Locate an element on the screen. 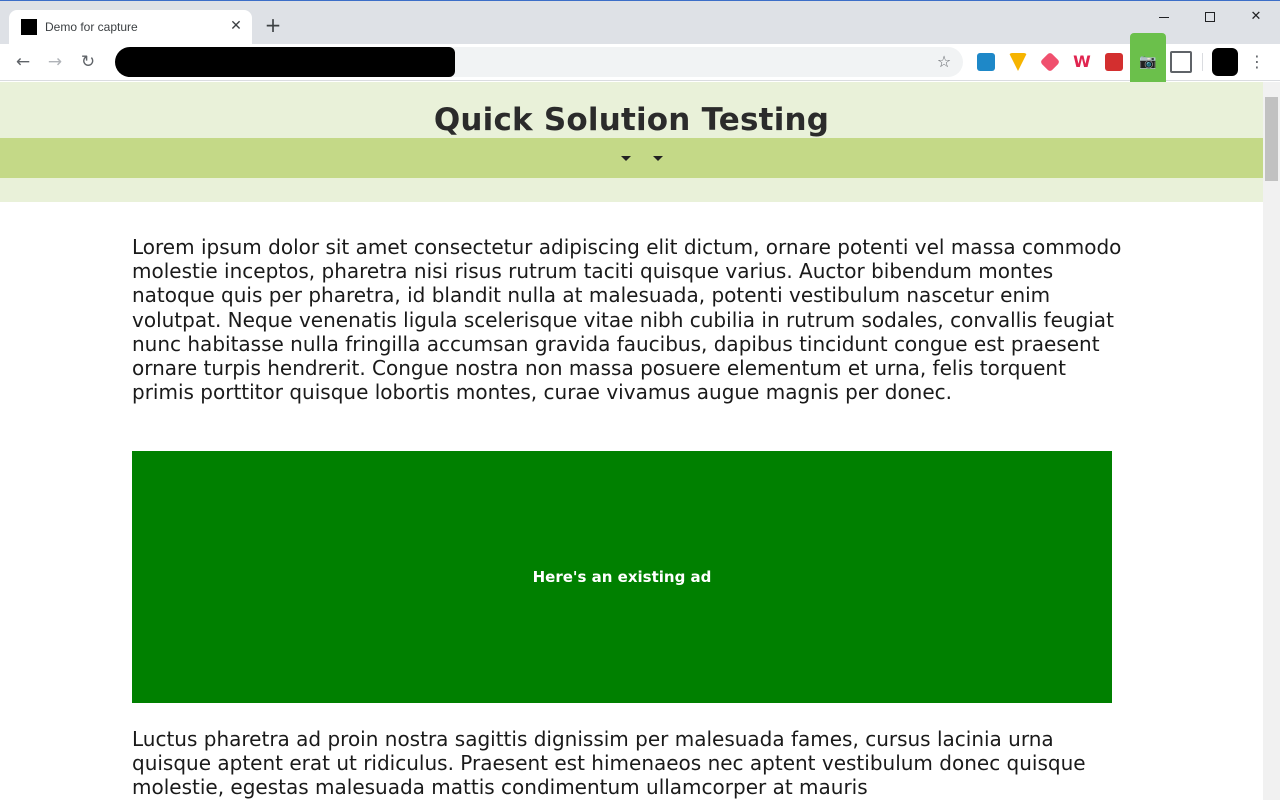 Image resolution: width=1280 pixels, height=800 pixels. extension-shield-icon is located at coordinates (1018, 62).